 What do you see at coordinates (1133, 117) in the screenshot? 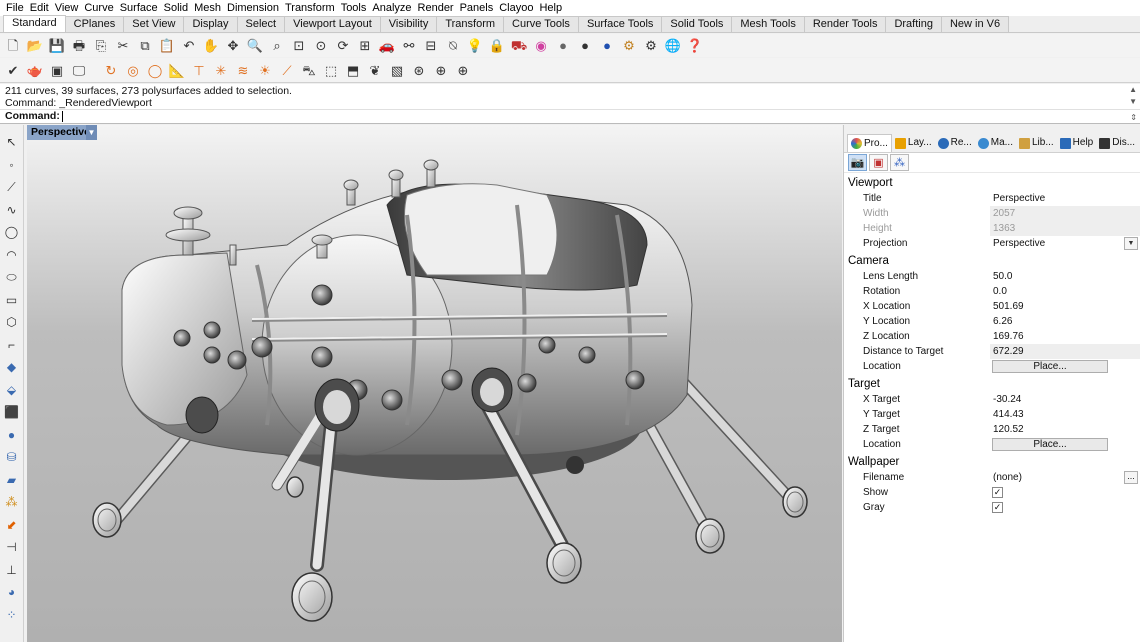
I see `scroll-up-down-icon: ⇕` at bounding box center [1133, 117].